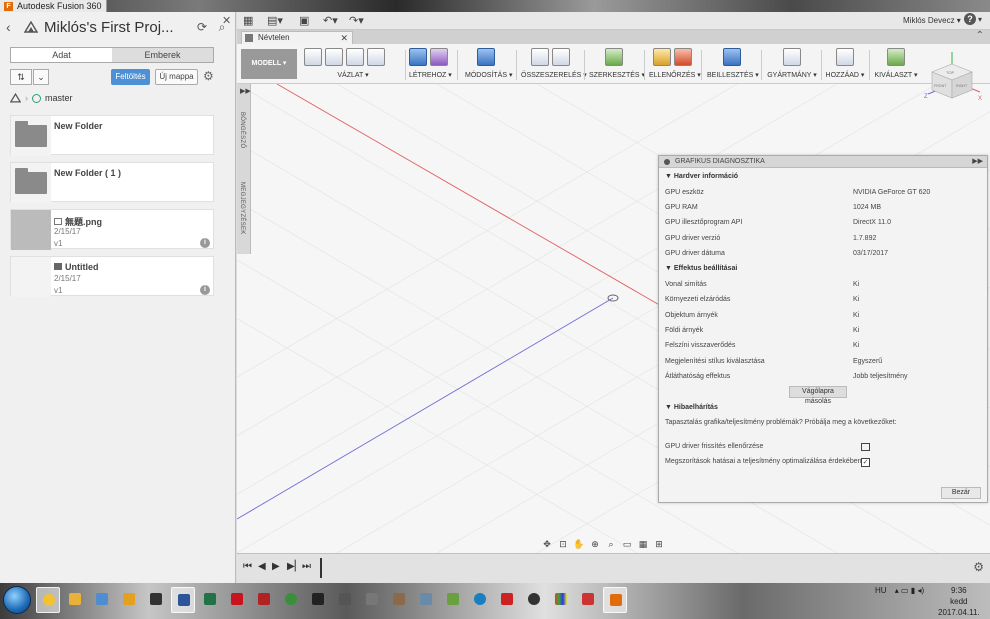 This screenshot has width=990, height=619. Describe the element at coordinates (210, 600) in the screenshot. I see `taskbar-app-excel` at that location.